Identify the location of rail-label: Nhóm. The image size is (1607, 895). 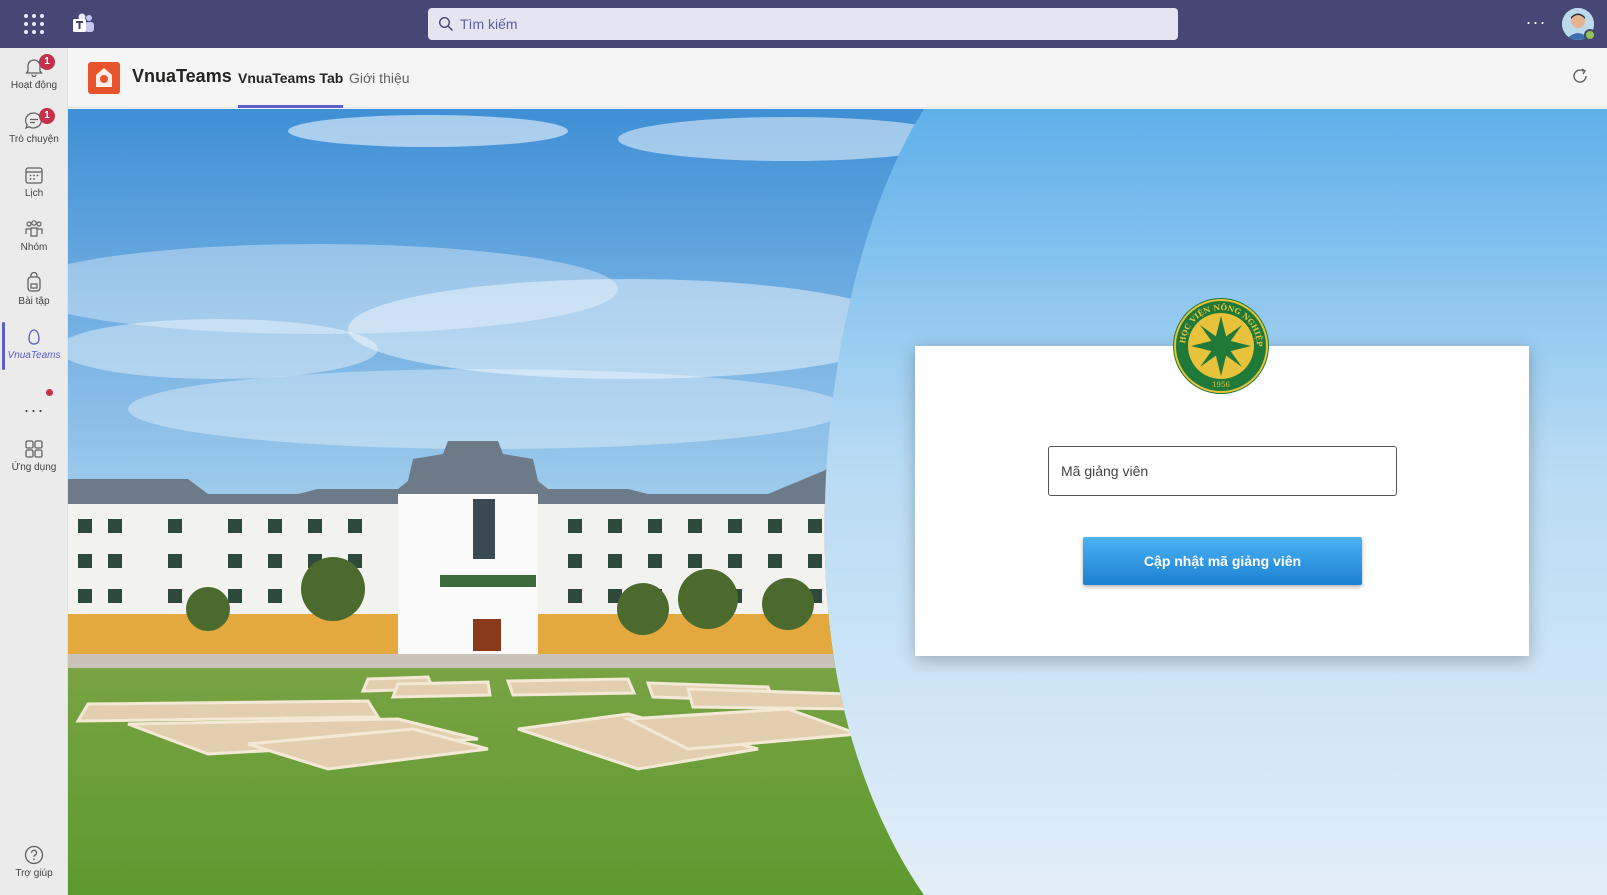
(34, 247).